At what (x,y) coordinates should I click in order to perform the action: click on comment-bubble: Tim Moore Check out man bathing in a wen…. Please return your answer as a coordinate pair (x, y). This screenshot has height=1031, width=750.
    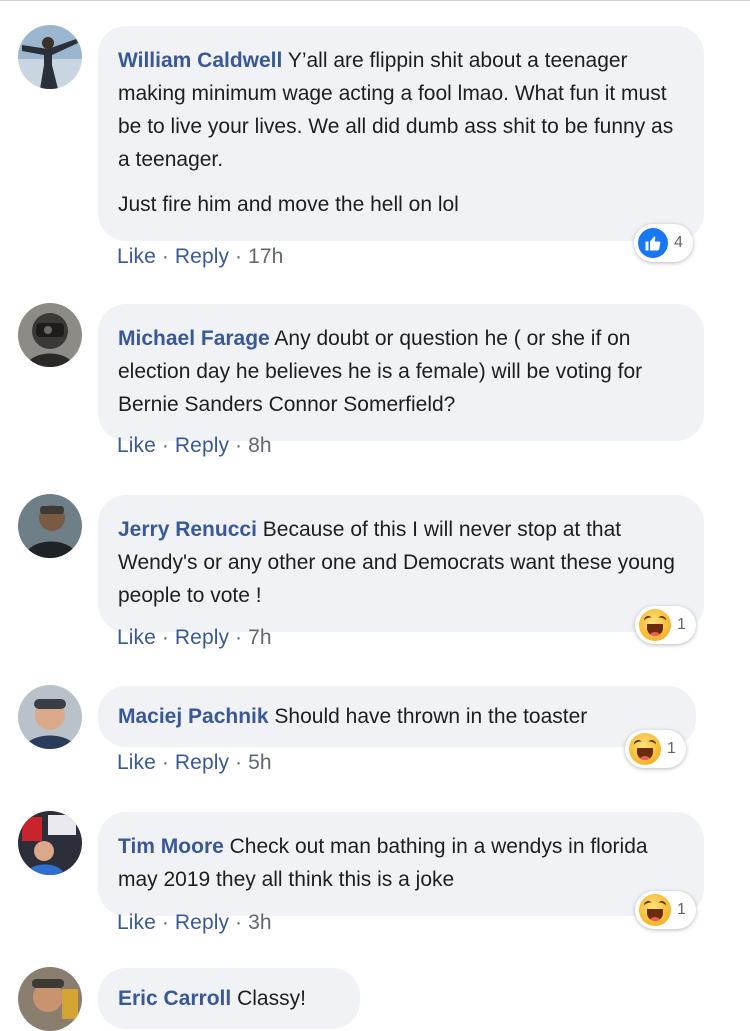
    Looking at the image, I should click on (401, 864).